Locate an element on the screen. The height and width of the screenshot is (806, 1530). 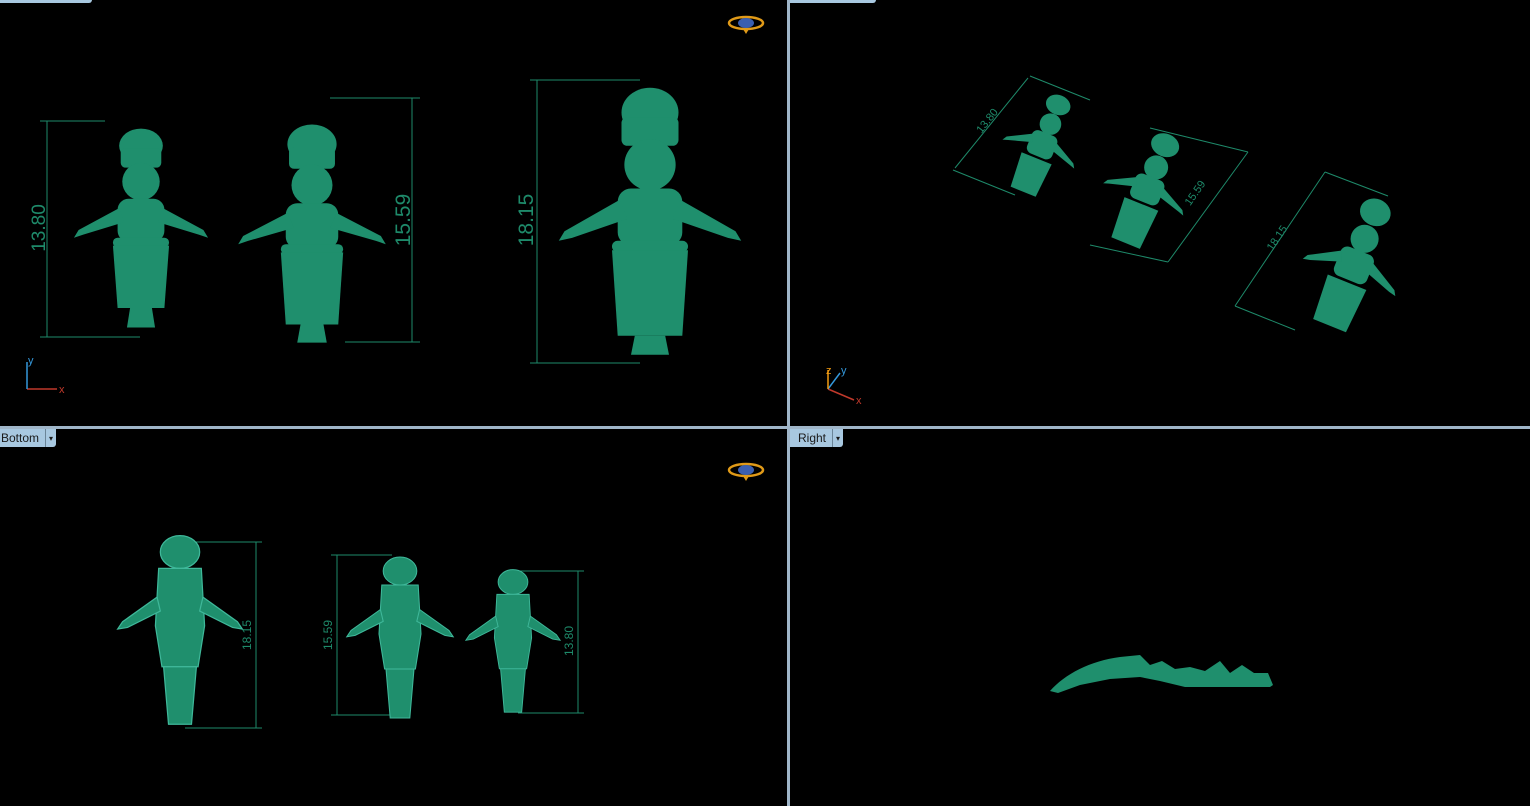
dim-label-small: 13.80 is located at coordinates (39, 228).